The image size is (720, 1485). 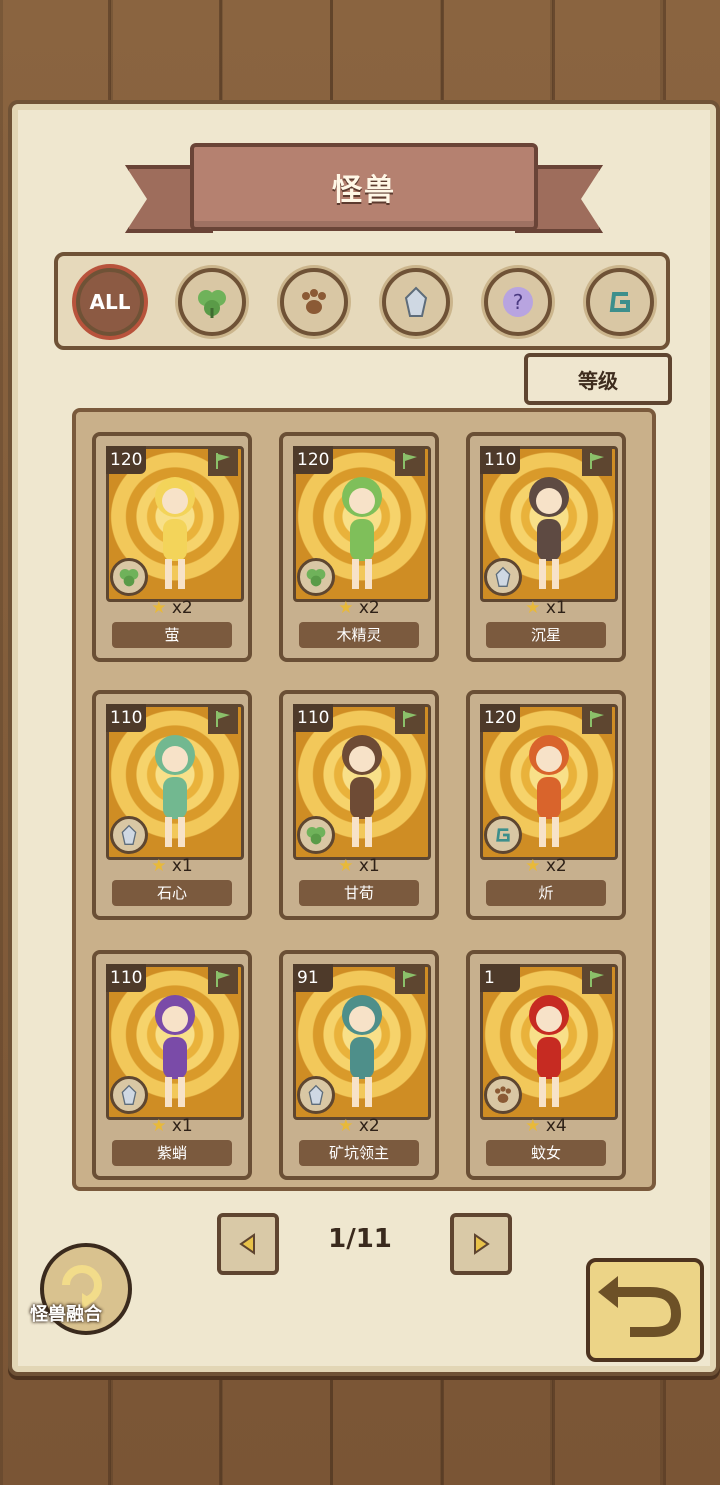 I want to click on filter-rune-button, so click(x=620, y=302).